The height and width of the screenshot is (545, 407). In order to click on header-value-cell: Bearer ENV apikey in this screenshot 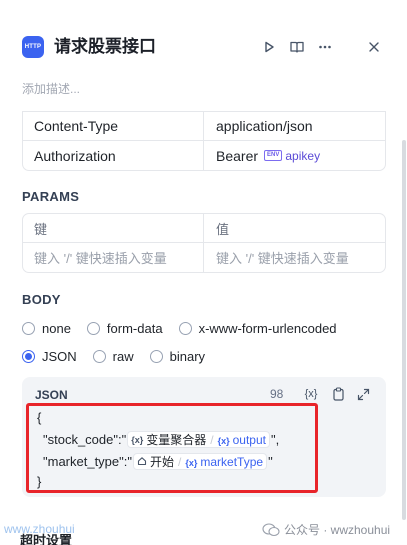, I will do `click(294, 155)`.